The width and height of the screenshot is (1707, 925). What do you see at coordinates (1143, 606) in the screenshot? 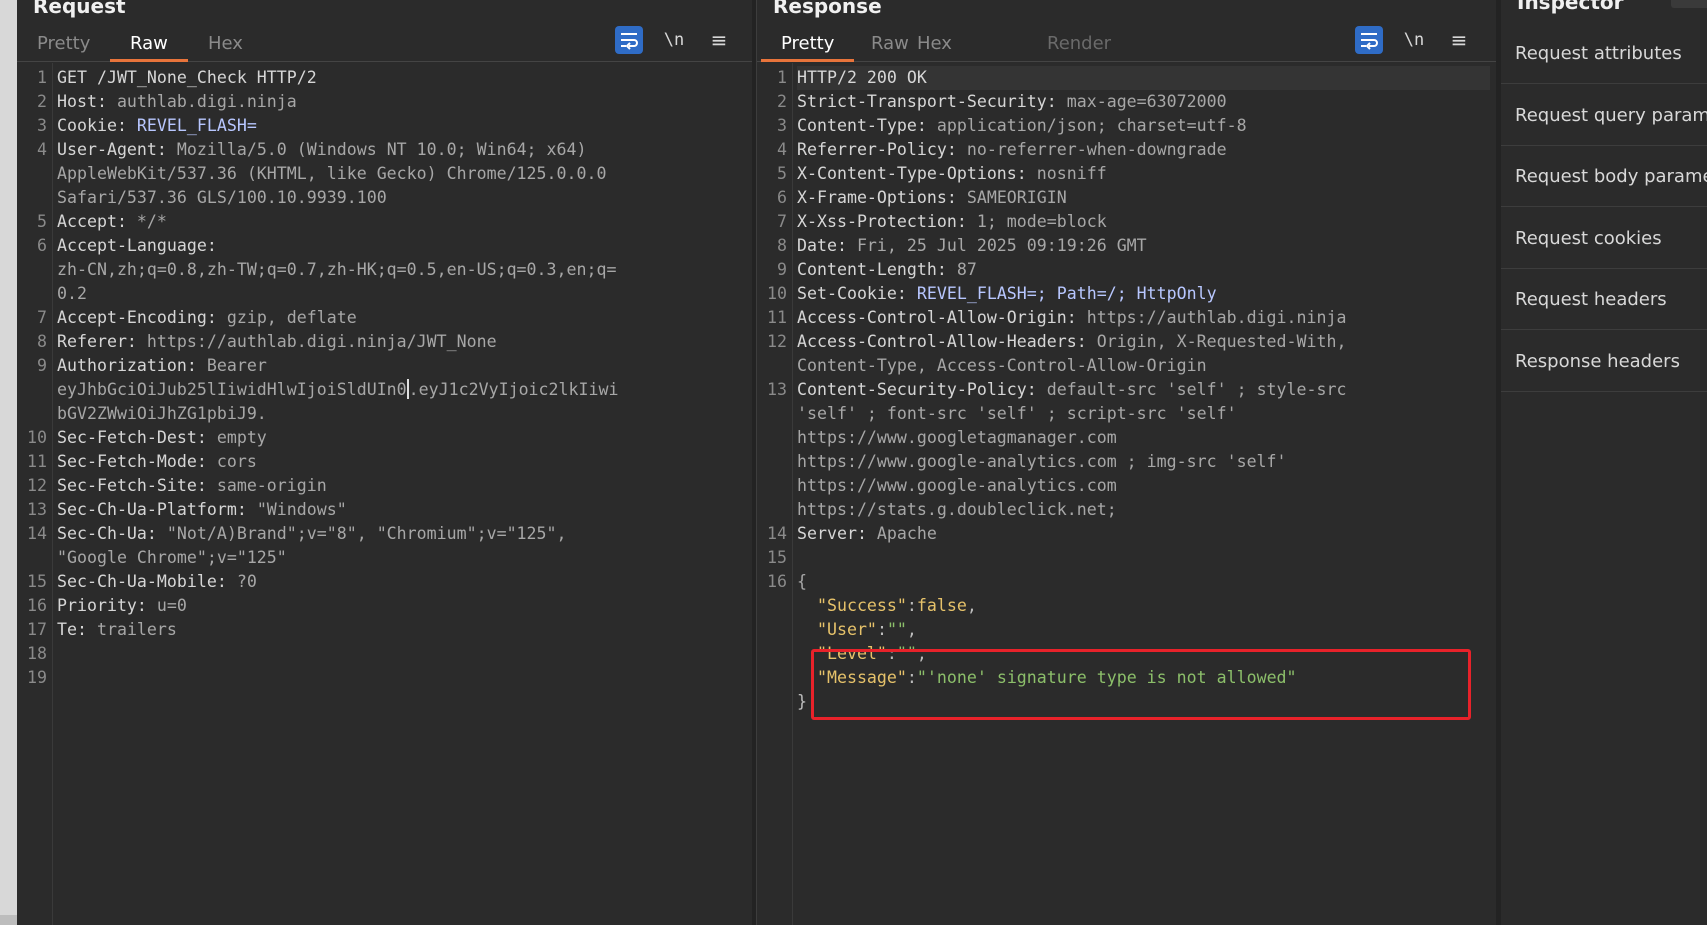
I see `response-json-line: "Success":false,` at bounding box center [1143, 606].